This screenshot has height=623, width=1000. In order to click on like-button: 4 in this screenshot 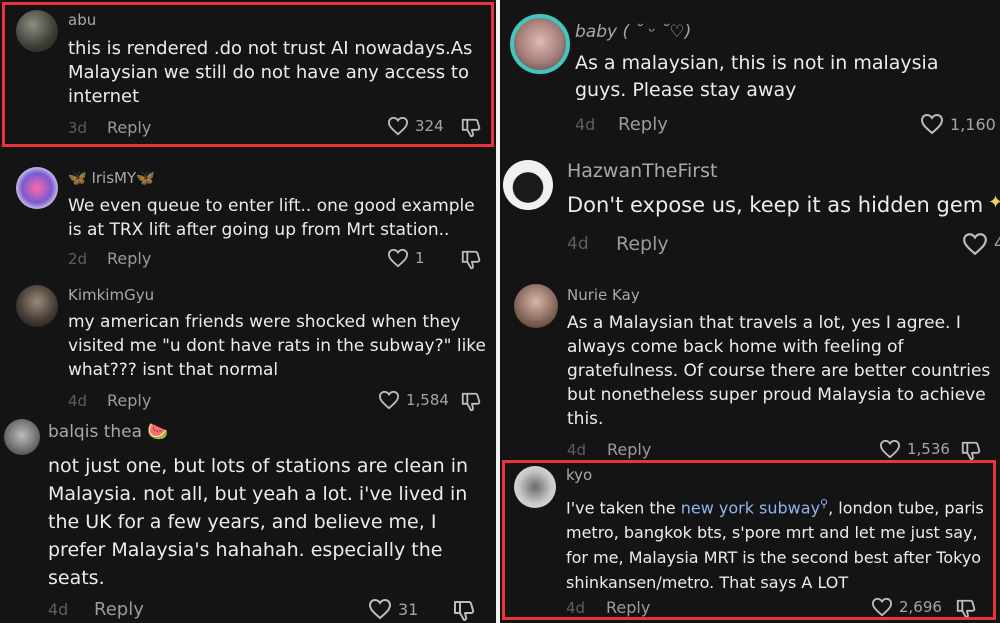, I will do `click(981, 244)`.